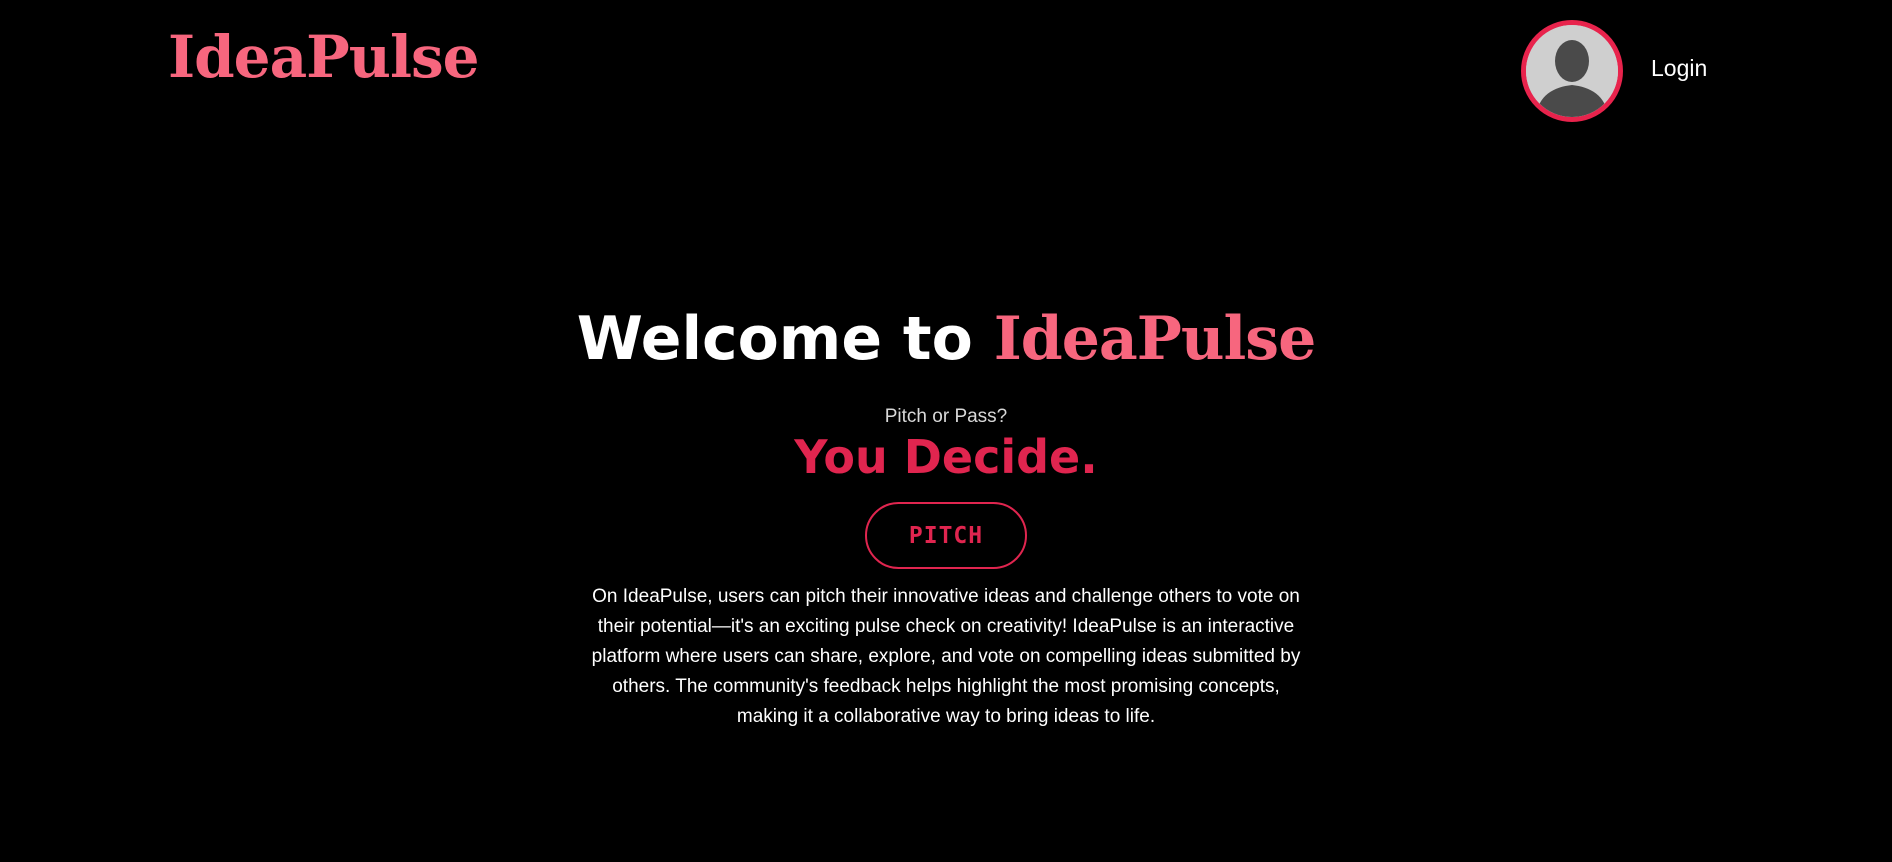  I want to click on pitch-button: PITCH, so click(946, 535).